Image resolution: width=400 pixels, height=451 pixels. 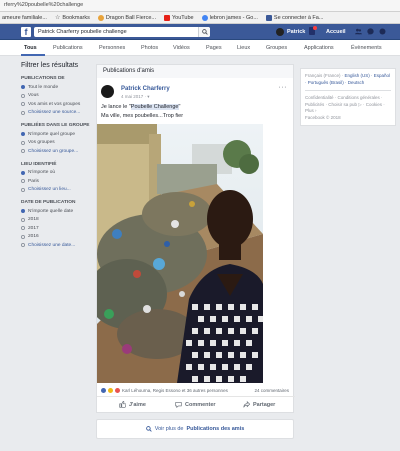 I want to click on filter-option-label: N'importe quel groupe, so click(x=52, y=134).